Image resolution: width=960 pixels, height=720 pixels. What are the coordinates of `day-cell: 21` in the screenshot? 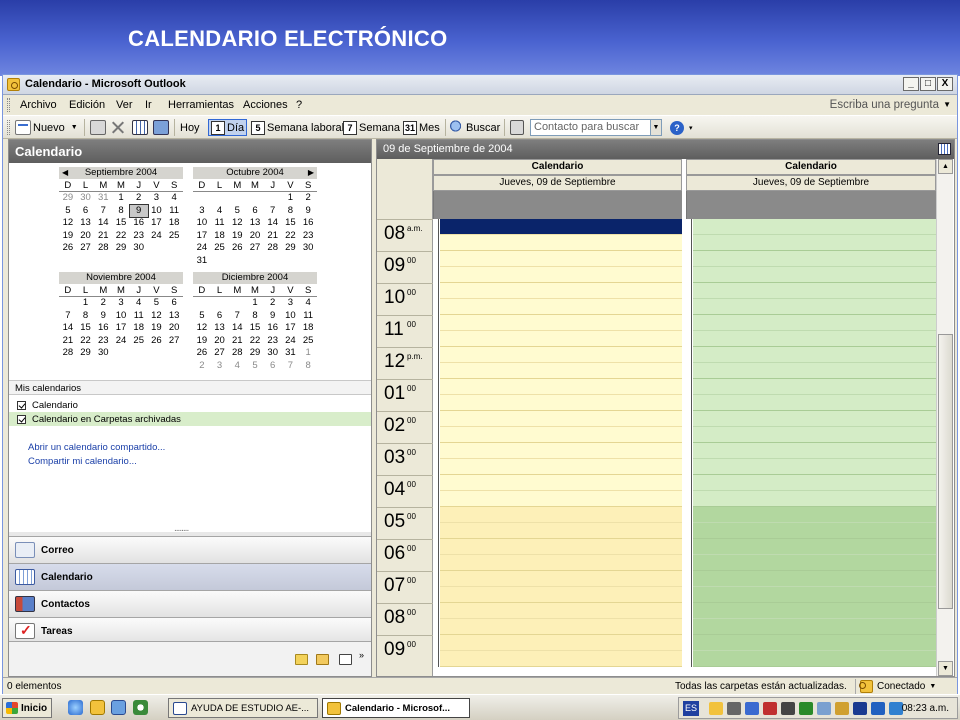 It's located at (237, 341).